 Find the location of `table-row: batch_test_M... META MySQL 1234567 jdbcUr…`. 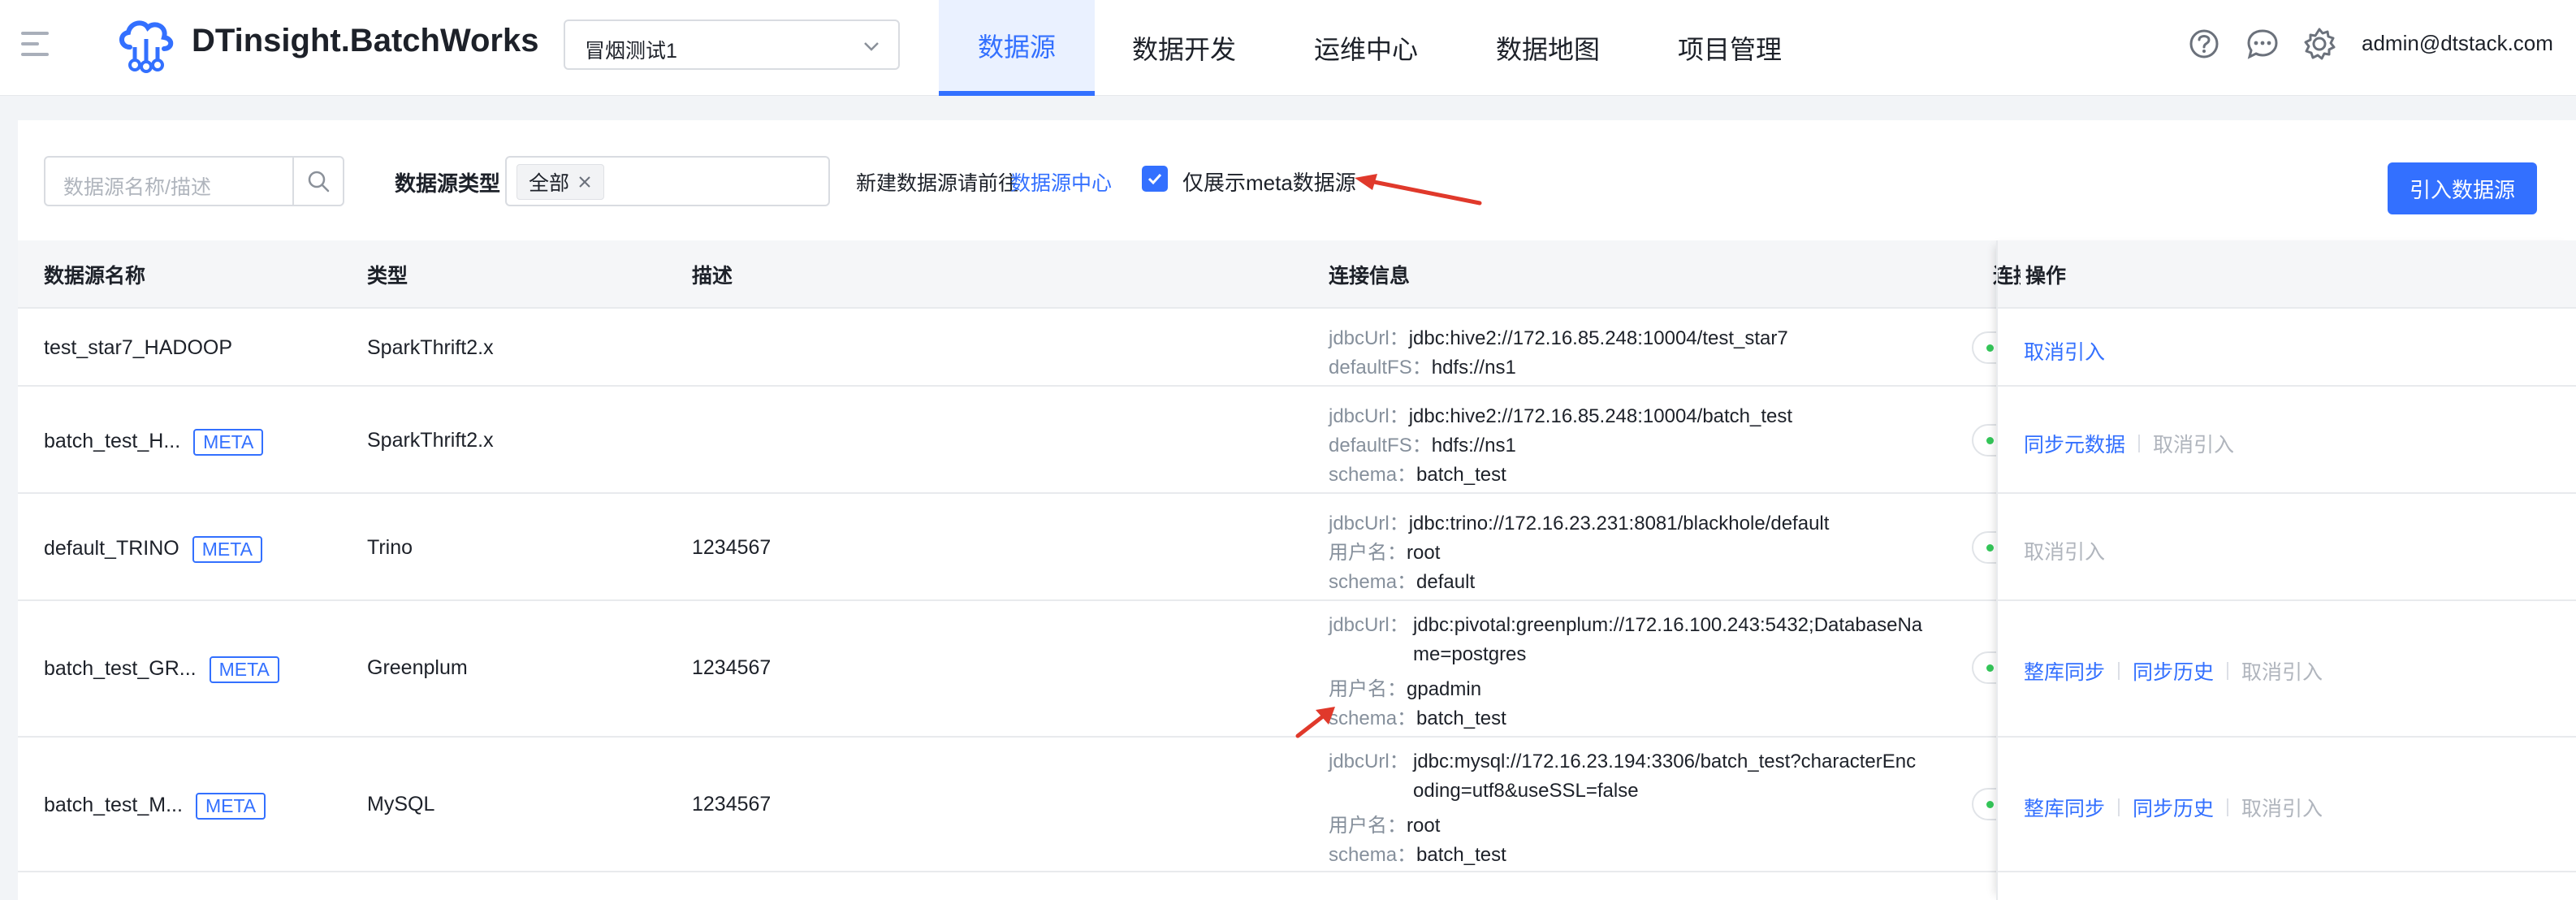

table-row: batch_test_M... META MySQL 1234567 jdbcUr… is located at coordinates (1297, 805).